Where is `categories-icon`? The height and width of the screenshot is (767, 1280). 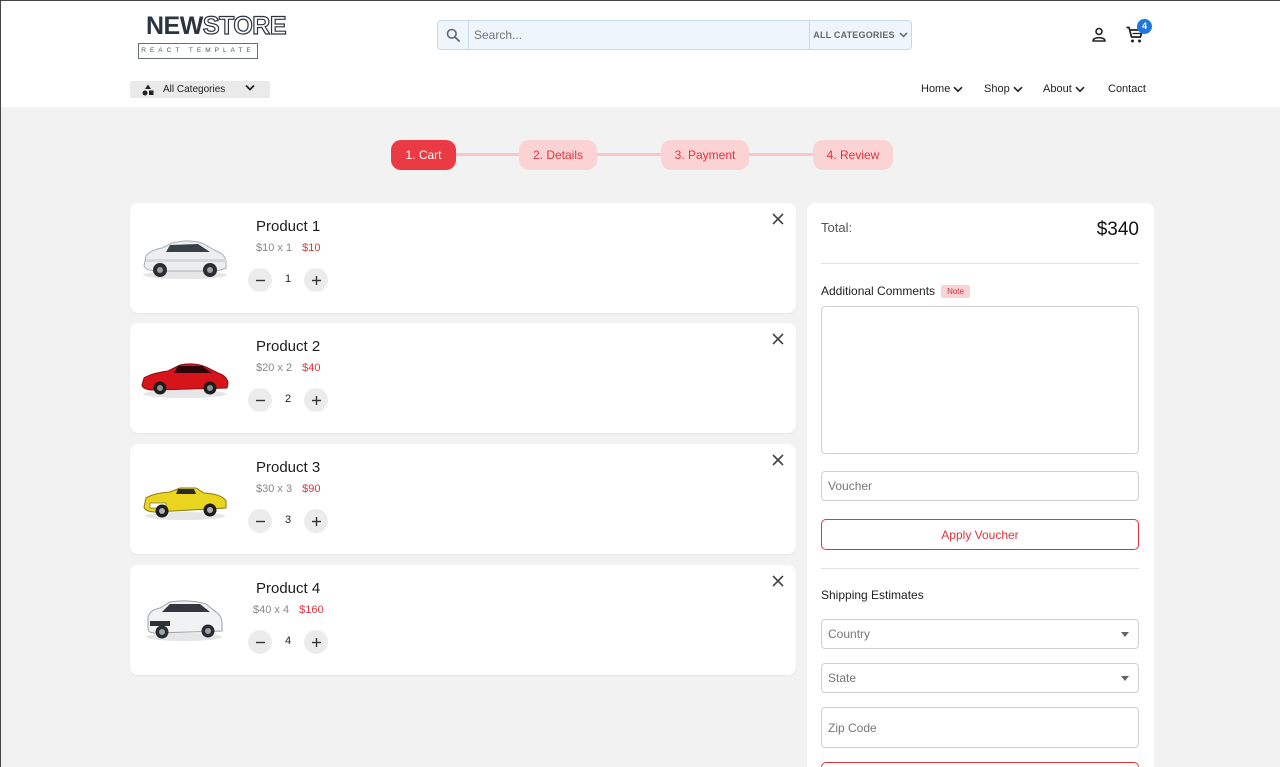
categories-icon is located at coordinates (148, 90).